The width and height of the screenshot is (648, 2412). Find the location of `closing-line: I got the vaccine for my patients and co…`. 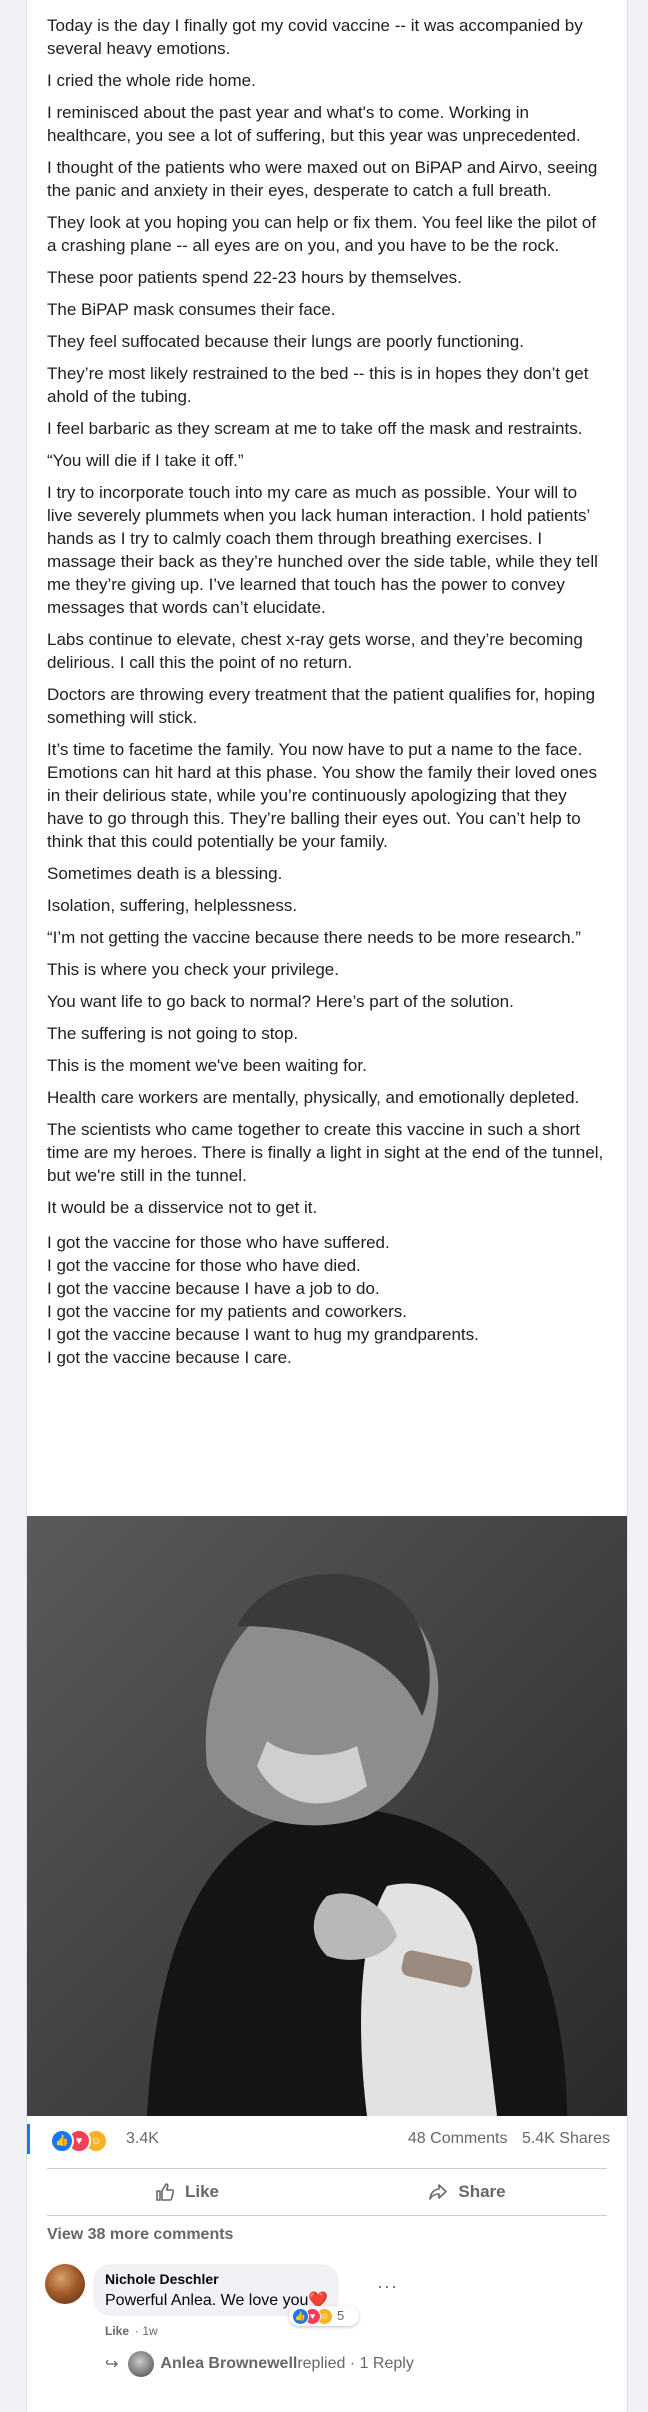

closing-line: I got the vaccine for my patients and co… is located at coordinates (227, 1311).